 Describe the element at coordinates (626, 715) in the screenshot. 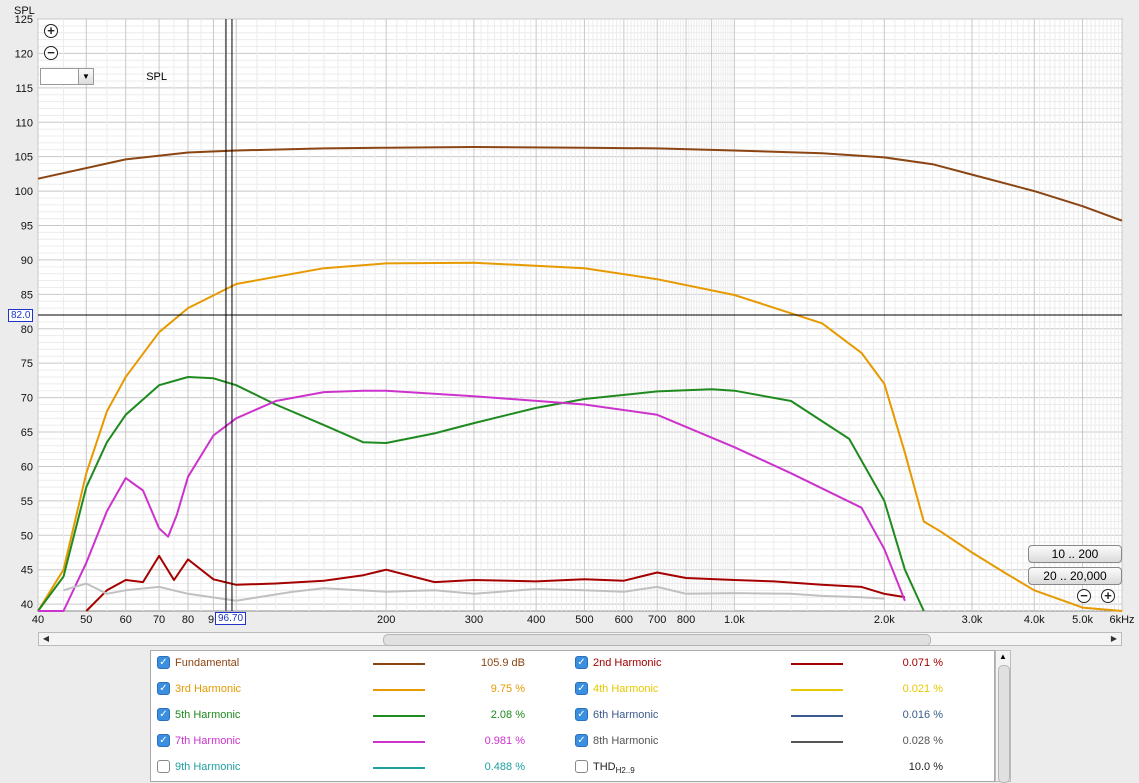

I see `legend-label: 6th Harmonic` at that location.